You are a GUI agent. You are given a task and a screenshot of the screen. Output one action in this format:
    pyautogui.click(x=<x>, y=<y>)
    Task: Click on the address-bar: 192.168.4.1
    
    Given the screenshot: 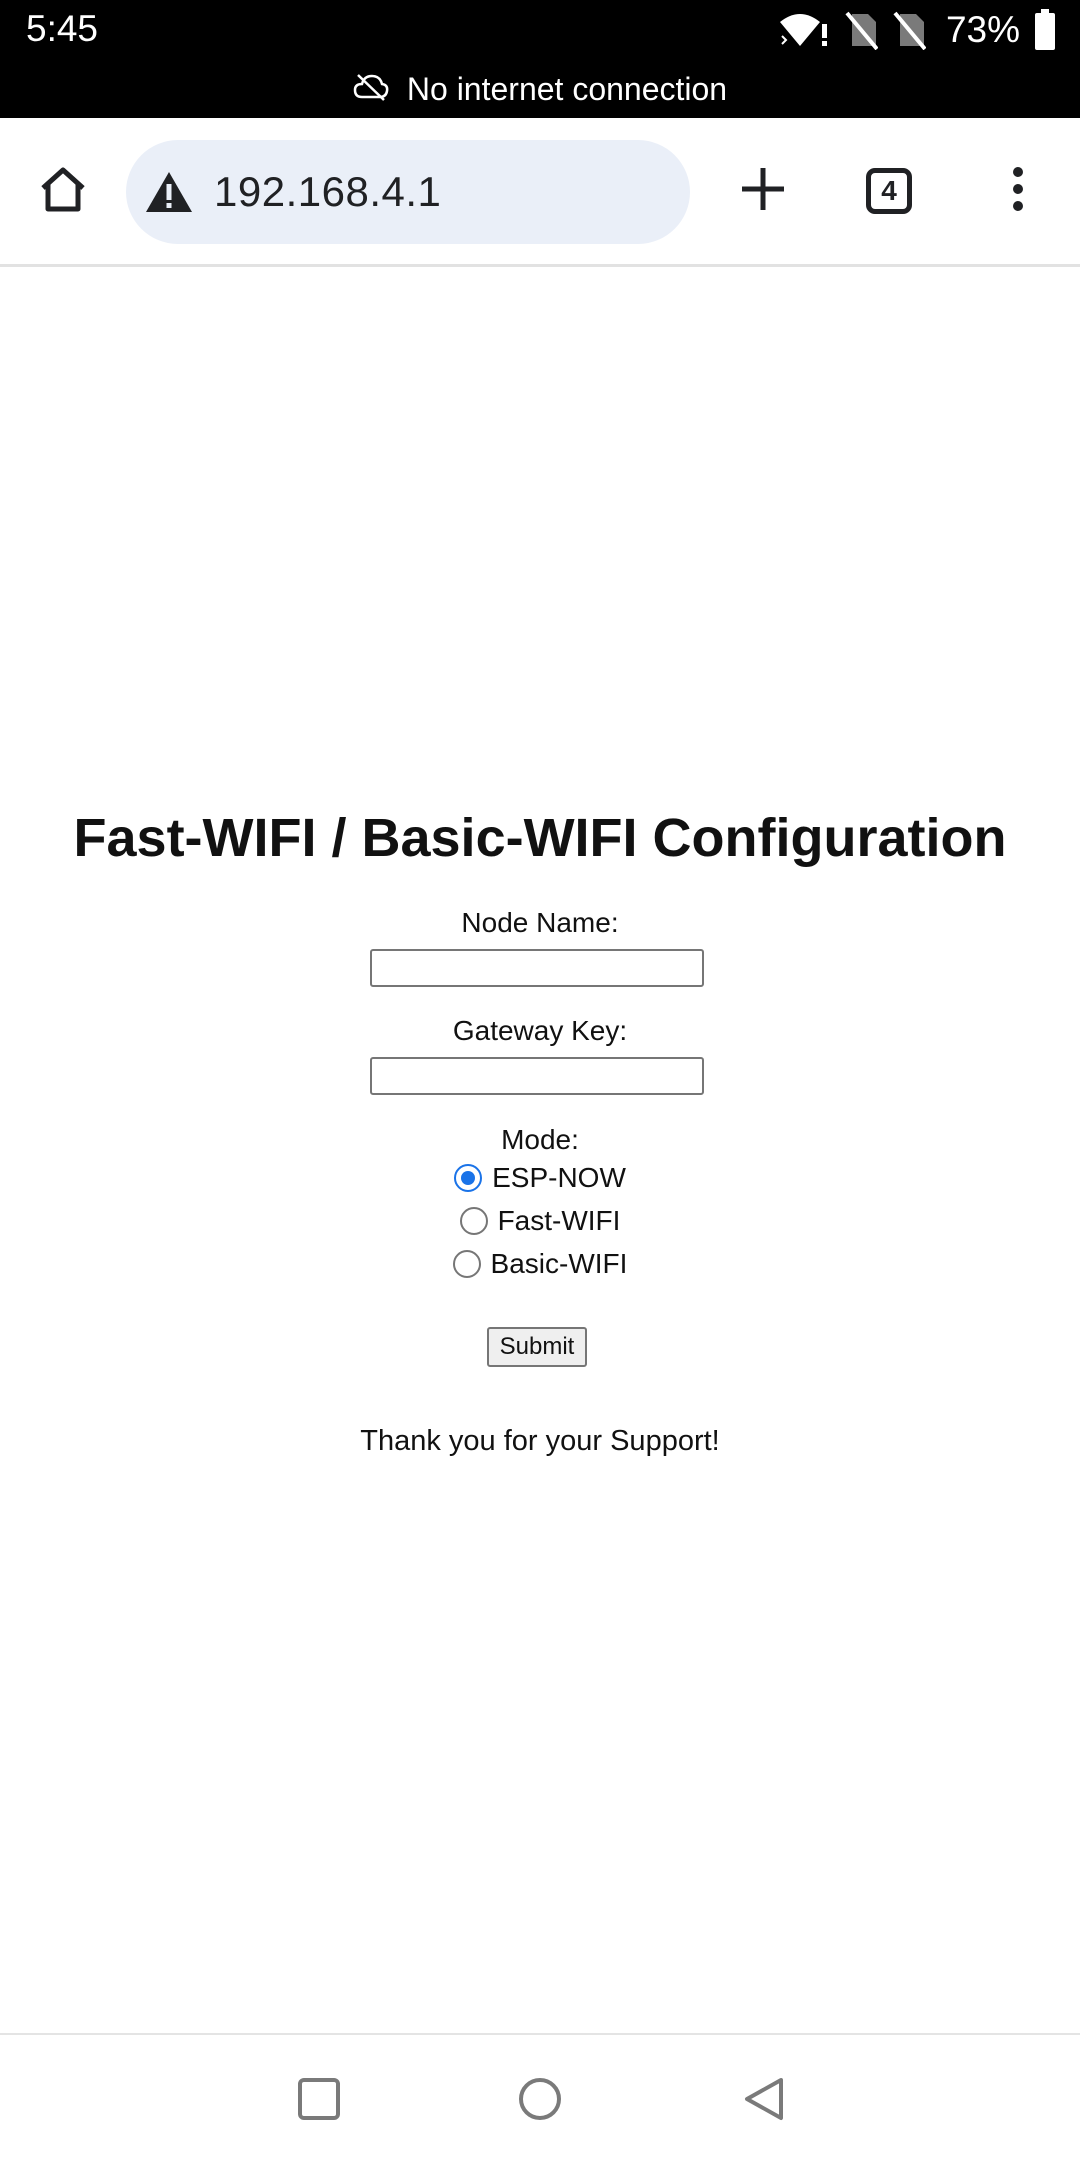 What is the action you would take?
    pyautogui.click(x=408, y=192)
    